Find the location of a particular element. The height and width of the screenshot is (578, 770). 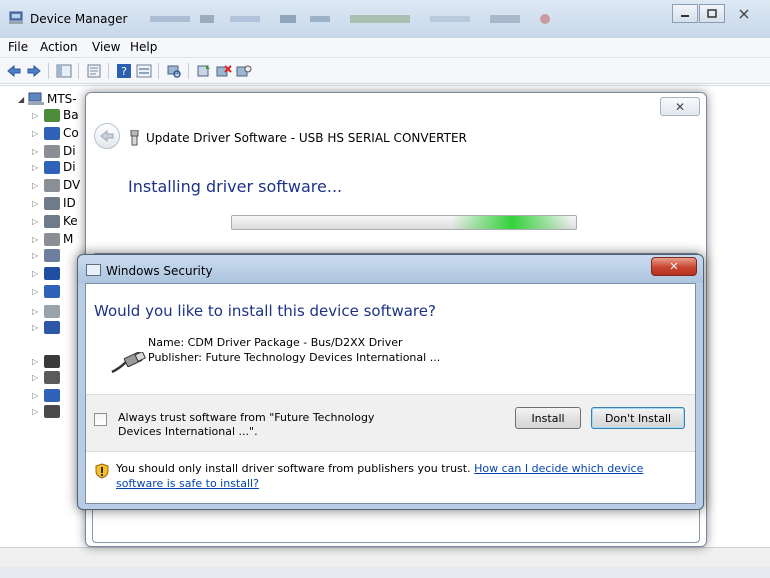

tree-node-label: Co is located at coordinates (71, 133).